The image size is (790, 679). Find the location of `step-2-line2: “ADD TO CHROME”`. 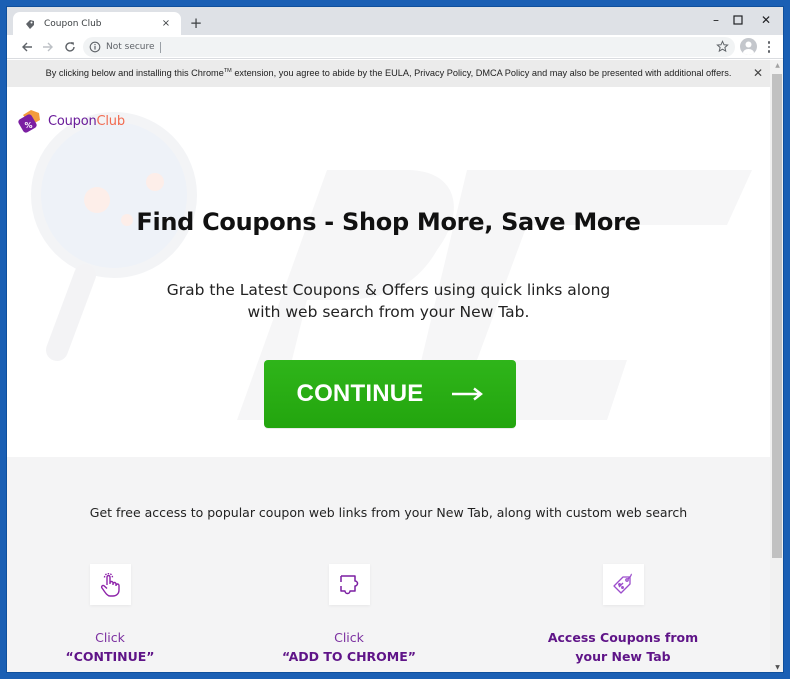

step-2-line2: “ADD TO CHROME” is located at coordinates (349, 656).